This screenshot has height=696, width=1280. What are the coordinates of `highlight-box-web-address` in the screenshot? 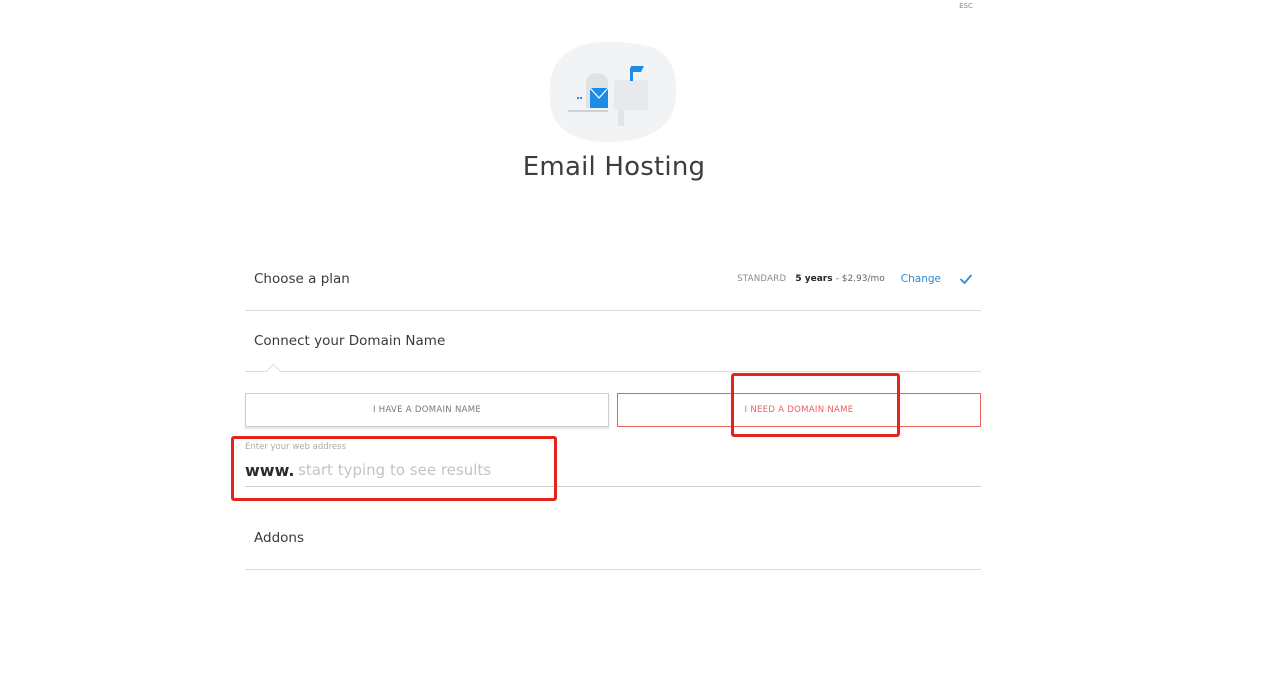 It's located at (394, 468).